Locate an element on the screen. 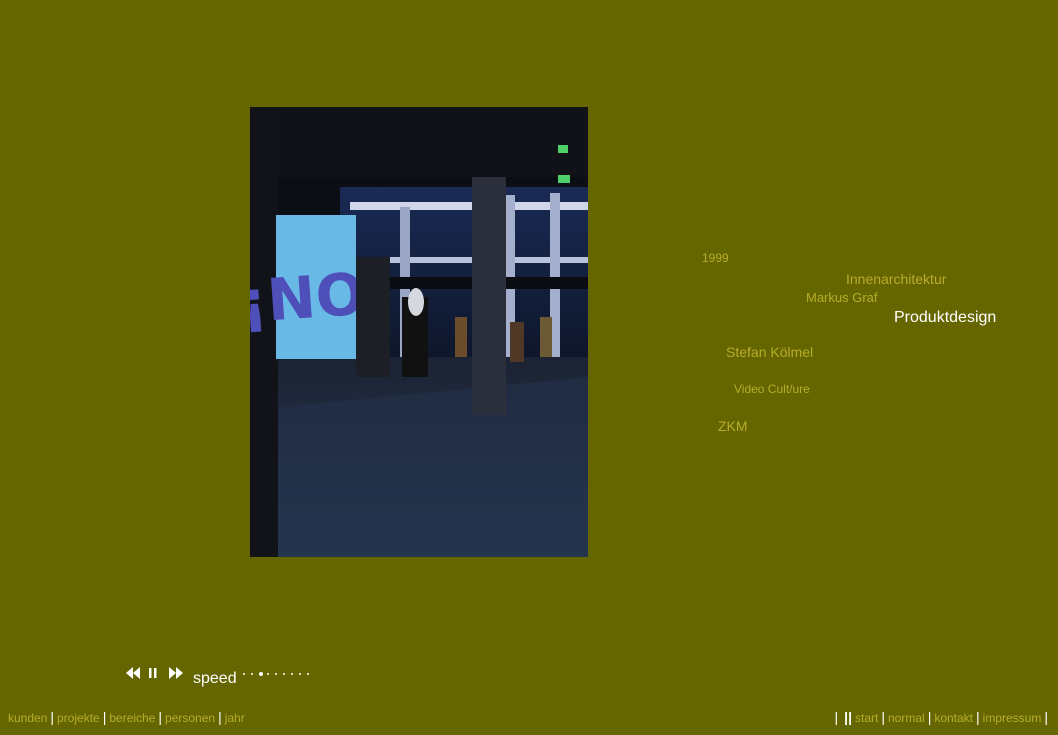  nav-link-projekte: projekte is located at coordinates (78, 718).